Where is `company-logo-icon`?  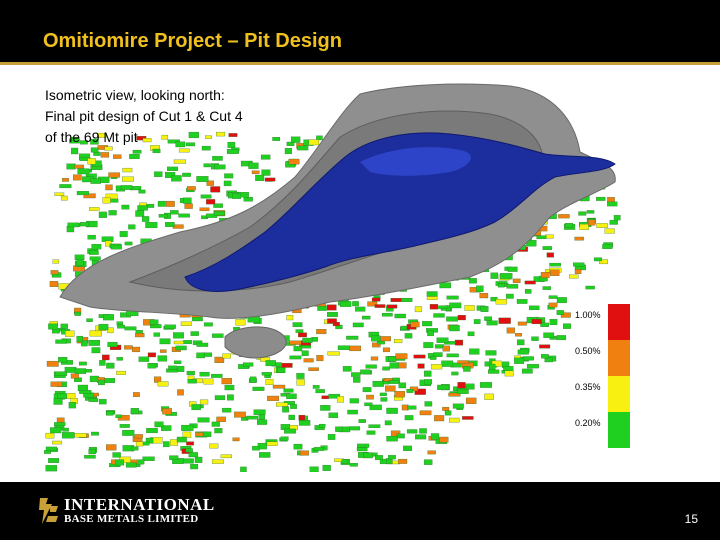 company-logo-icon is located at coordinates (48, 511).